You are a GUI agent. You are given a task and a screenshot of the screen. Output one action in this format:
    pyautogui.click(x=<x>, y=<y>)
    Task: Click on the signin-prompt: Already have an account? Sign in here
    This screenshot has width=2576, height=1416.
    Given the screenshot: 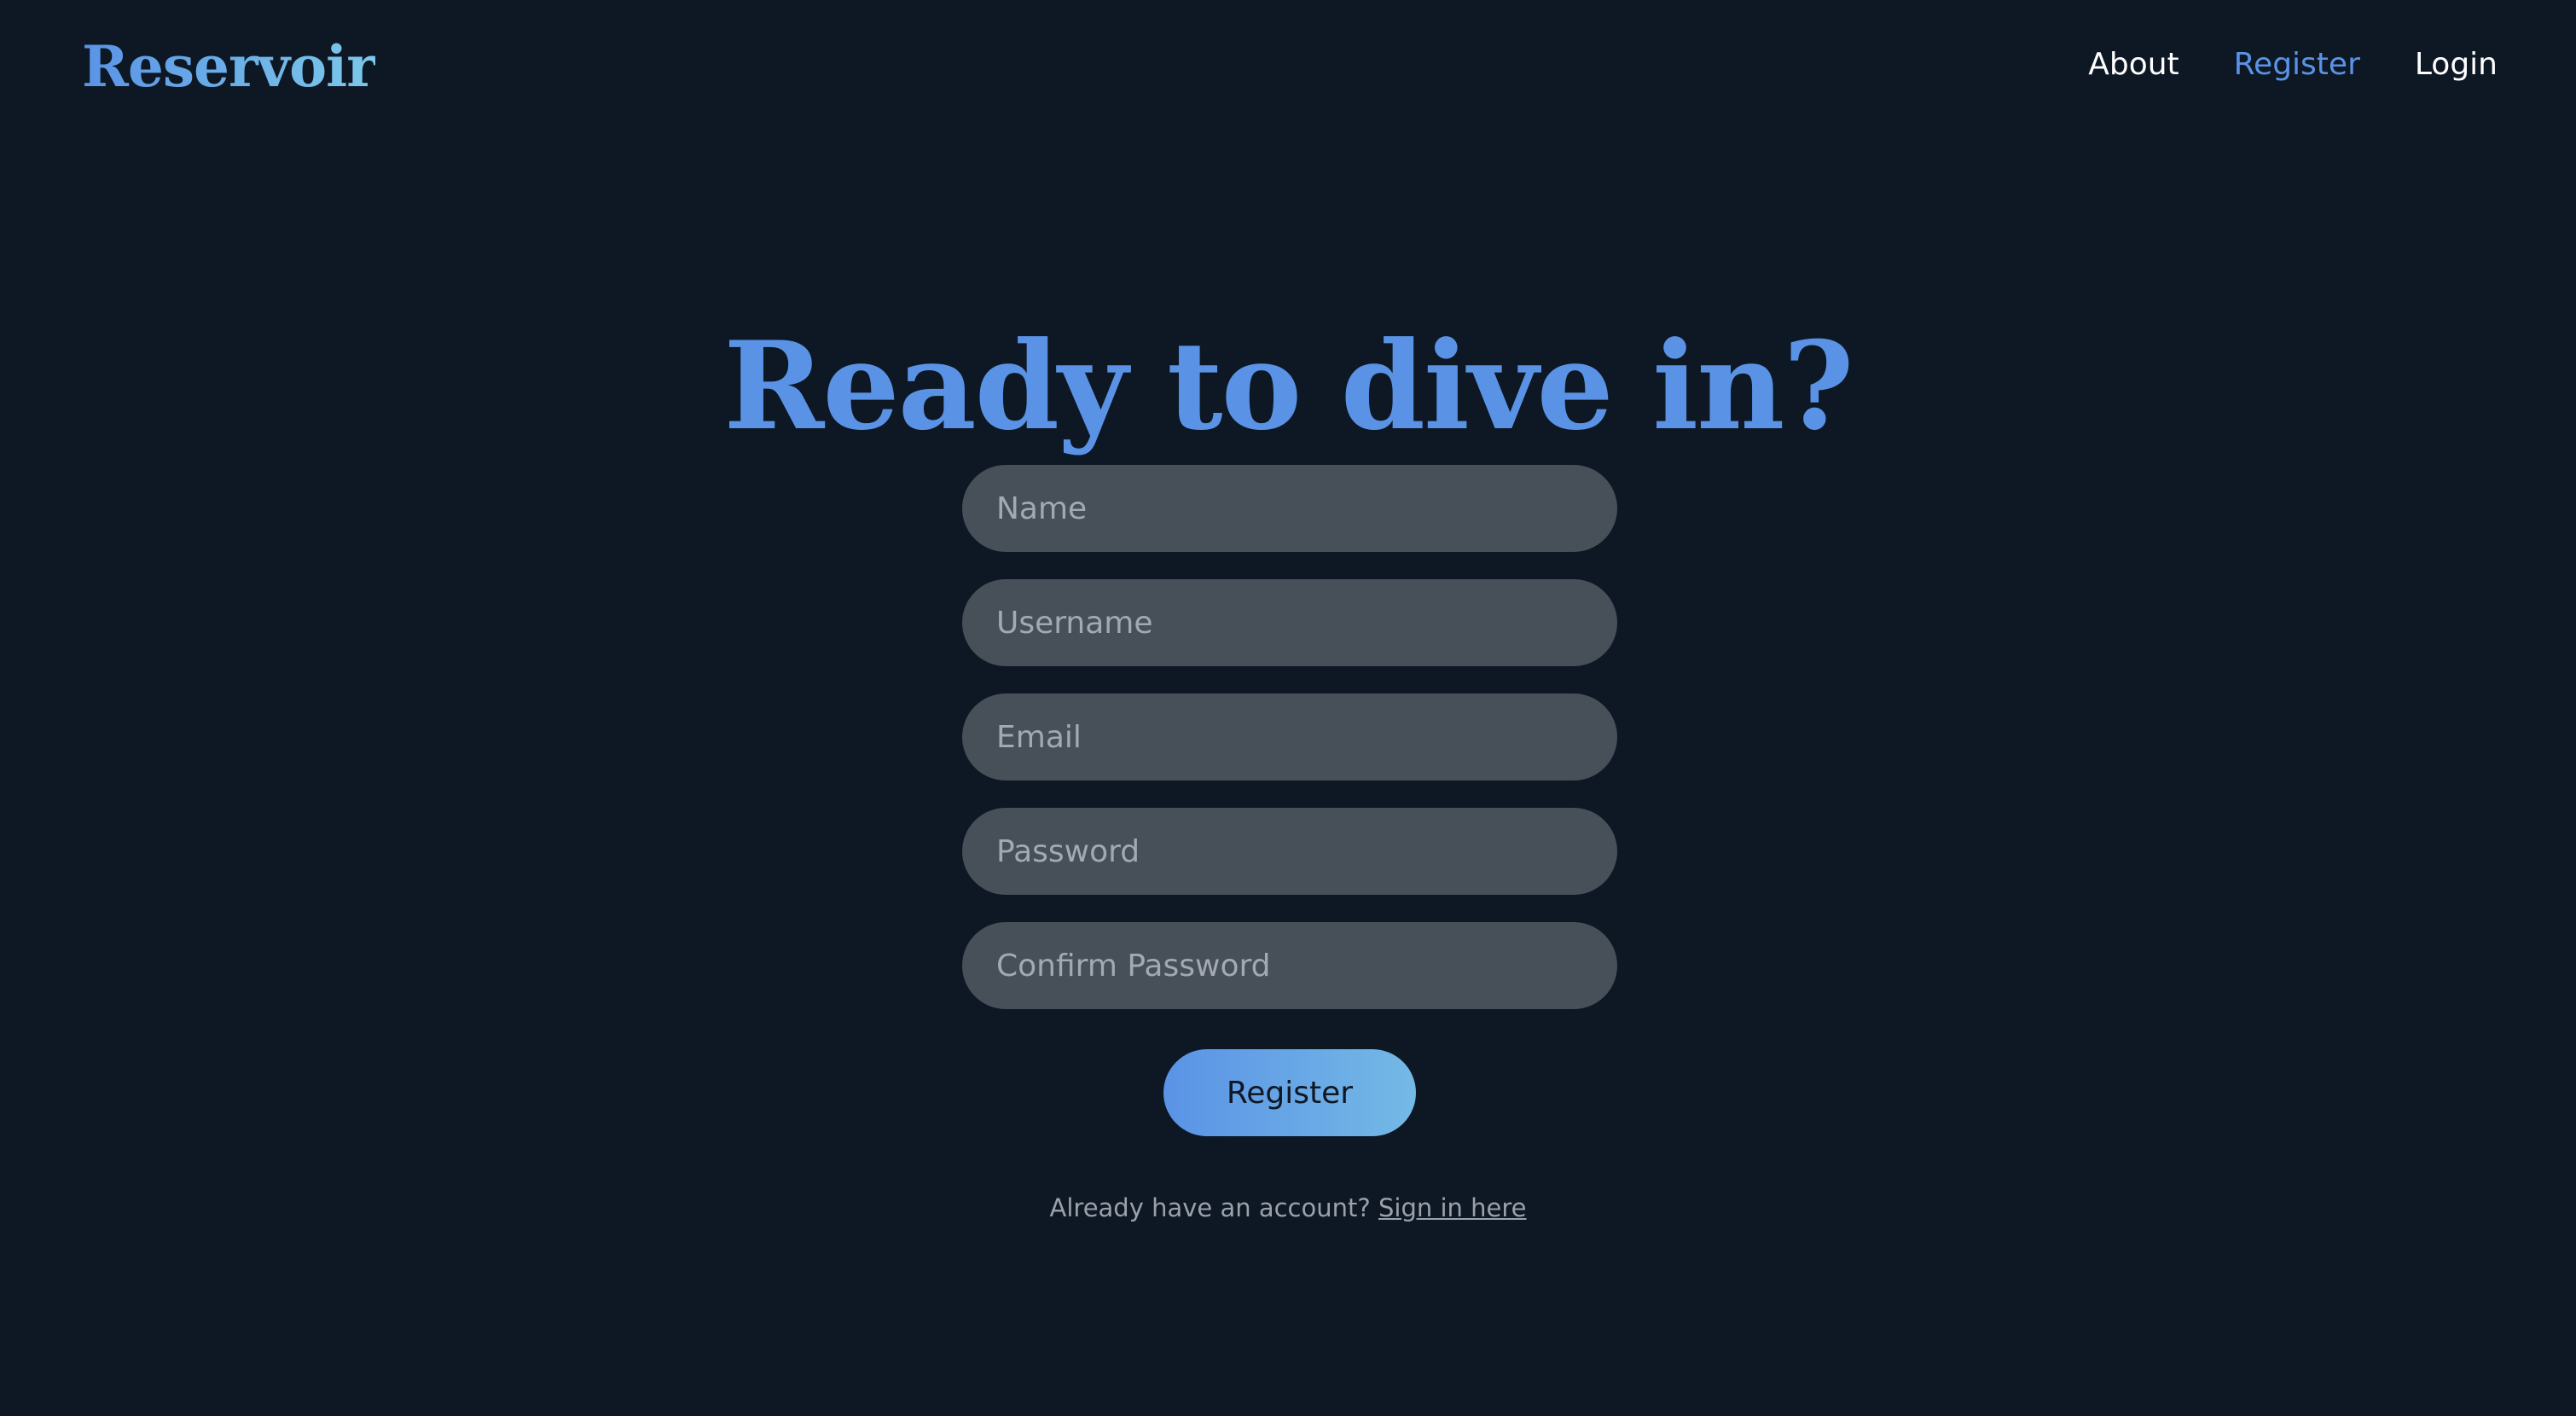 What is the action you would take?
    pyautogui.click(x=1288, y=1208)
    